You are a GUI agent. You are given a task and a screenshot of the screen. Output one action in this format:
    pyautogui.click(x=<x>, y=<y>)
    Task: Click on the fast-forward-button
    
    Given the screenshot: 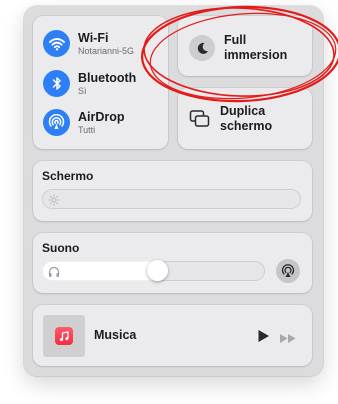 What is the action you would take?
    pyautogui.click(x=288, y=337)
    